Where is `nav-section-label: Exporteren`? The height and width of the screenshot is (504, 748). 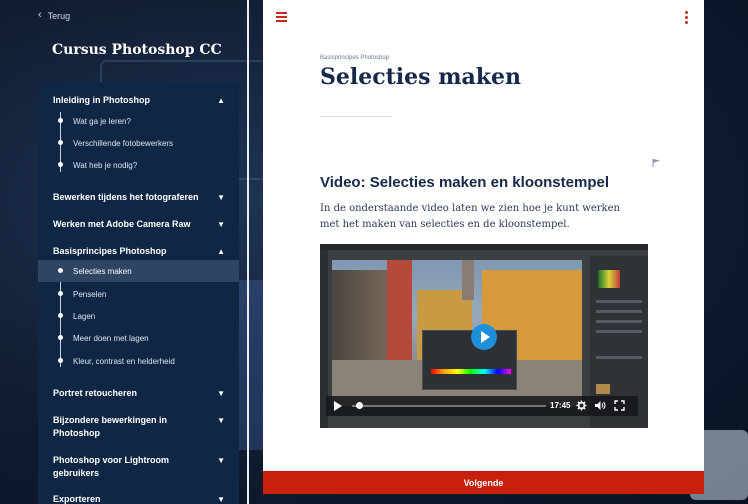 nav-section-label: Exporteren is located at coordinates (77, 499).